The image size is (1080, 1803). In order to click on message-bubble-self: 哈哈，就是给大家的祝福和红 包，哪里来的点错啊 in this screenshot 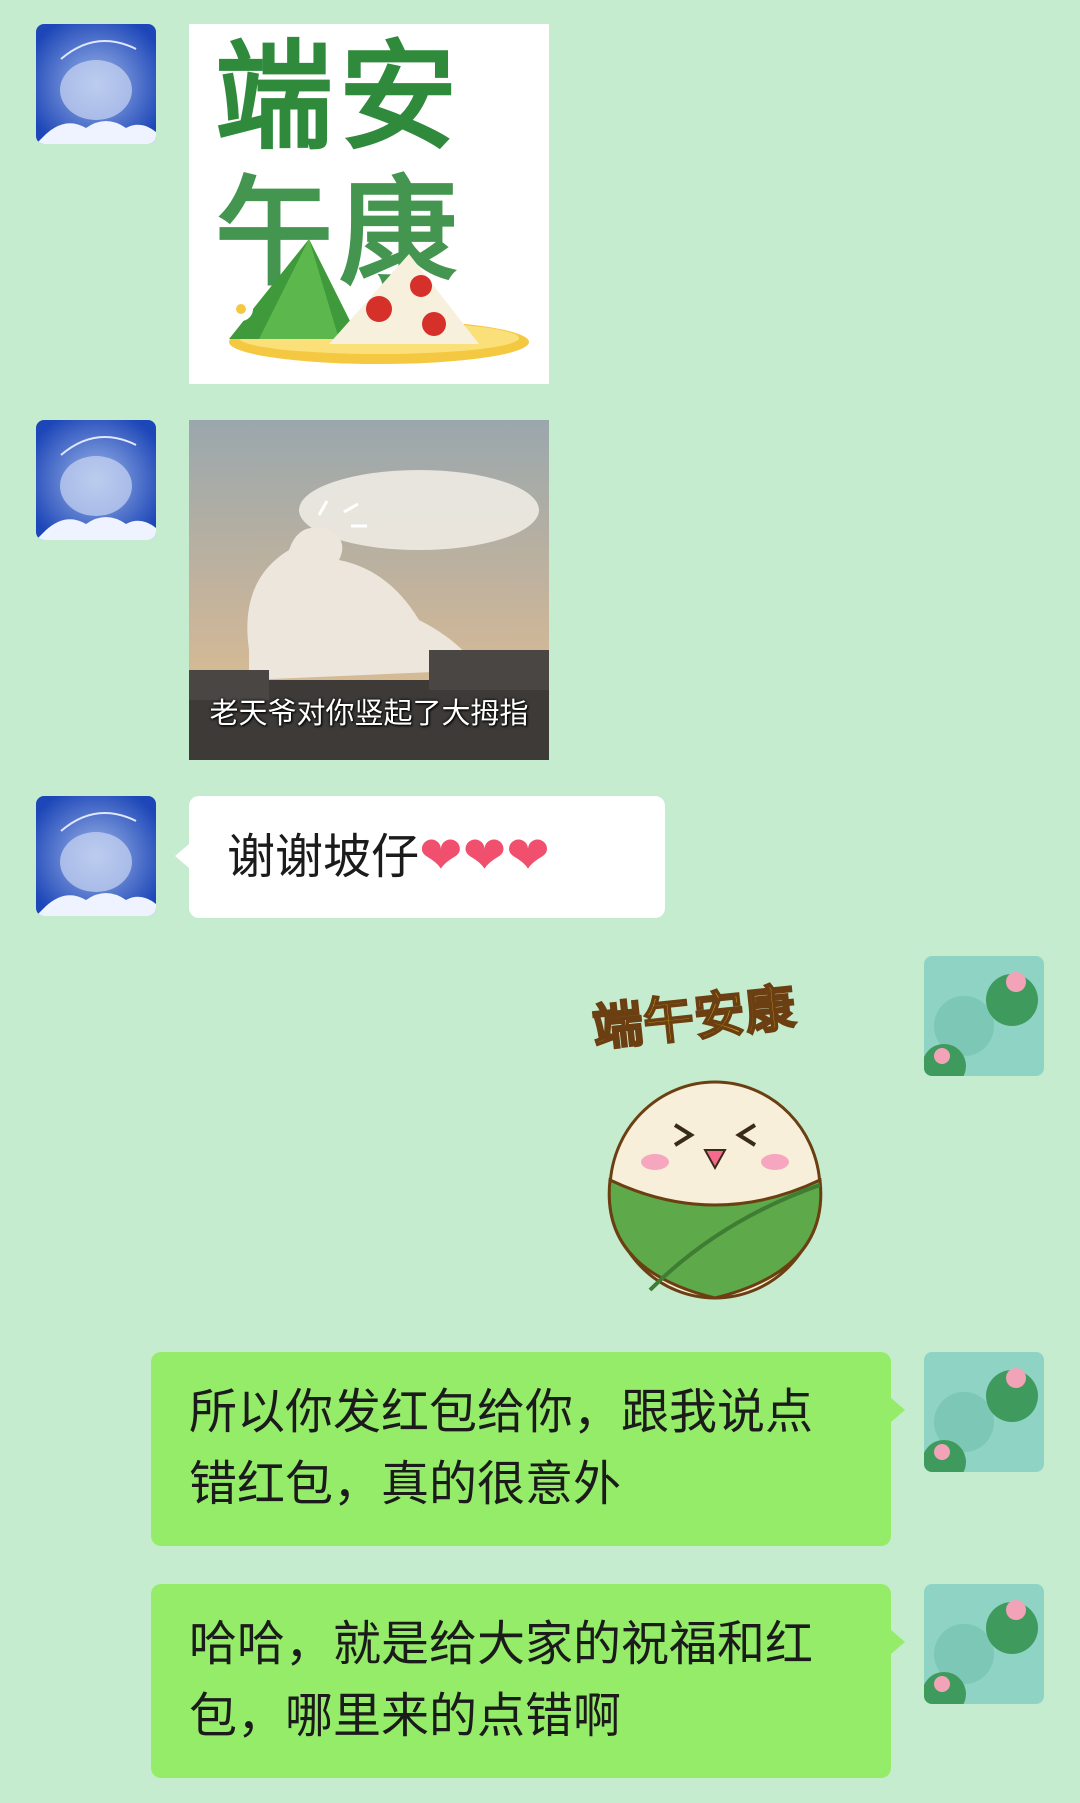, I will do `click(521, 1681)`.